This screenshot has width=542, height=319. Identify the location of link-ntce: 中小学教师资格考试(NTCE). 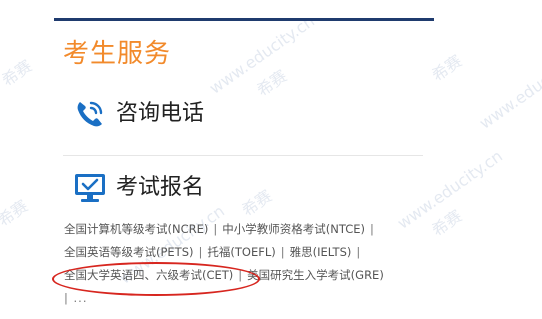
(293, 229).